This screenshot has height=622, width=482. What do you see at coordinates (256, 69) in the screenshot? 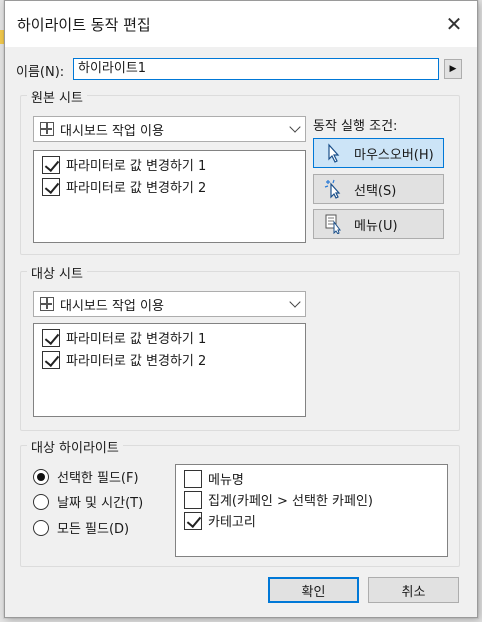
I see `name-input: 하이라이트1` at bounding box center [256, 69].